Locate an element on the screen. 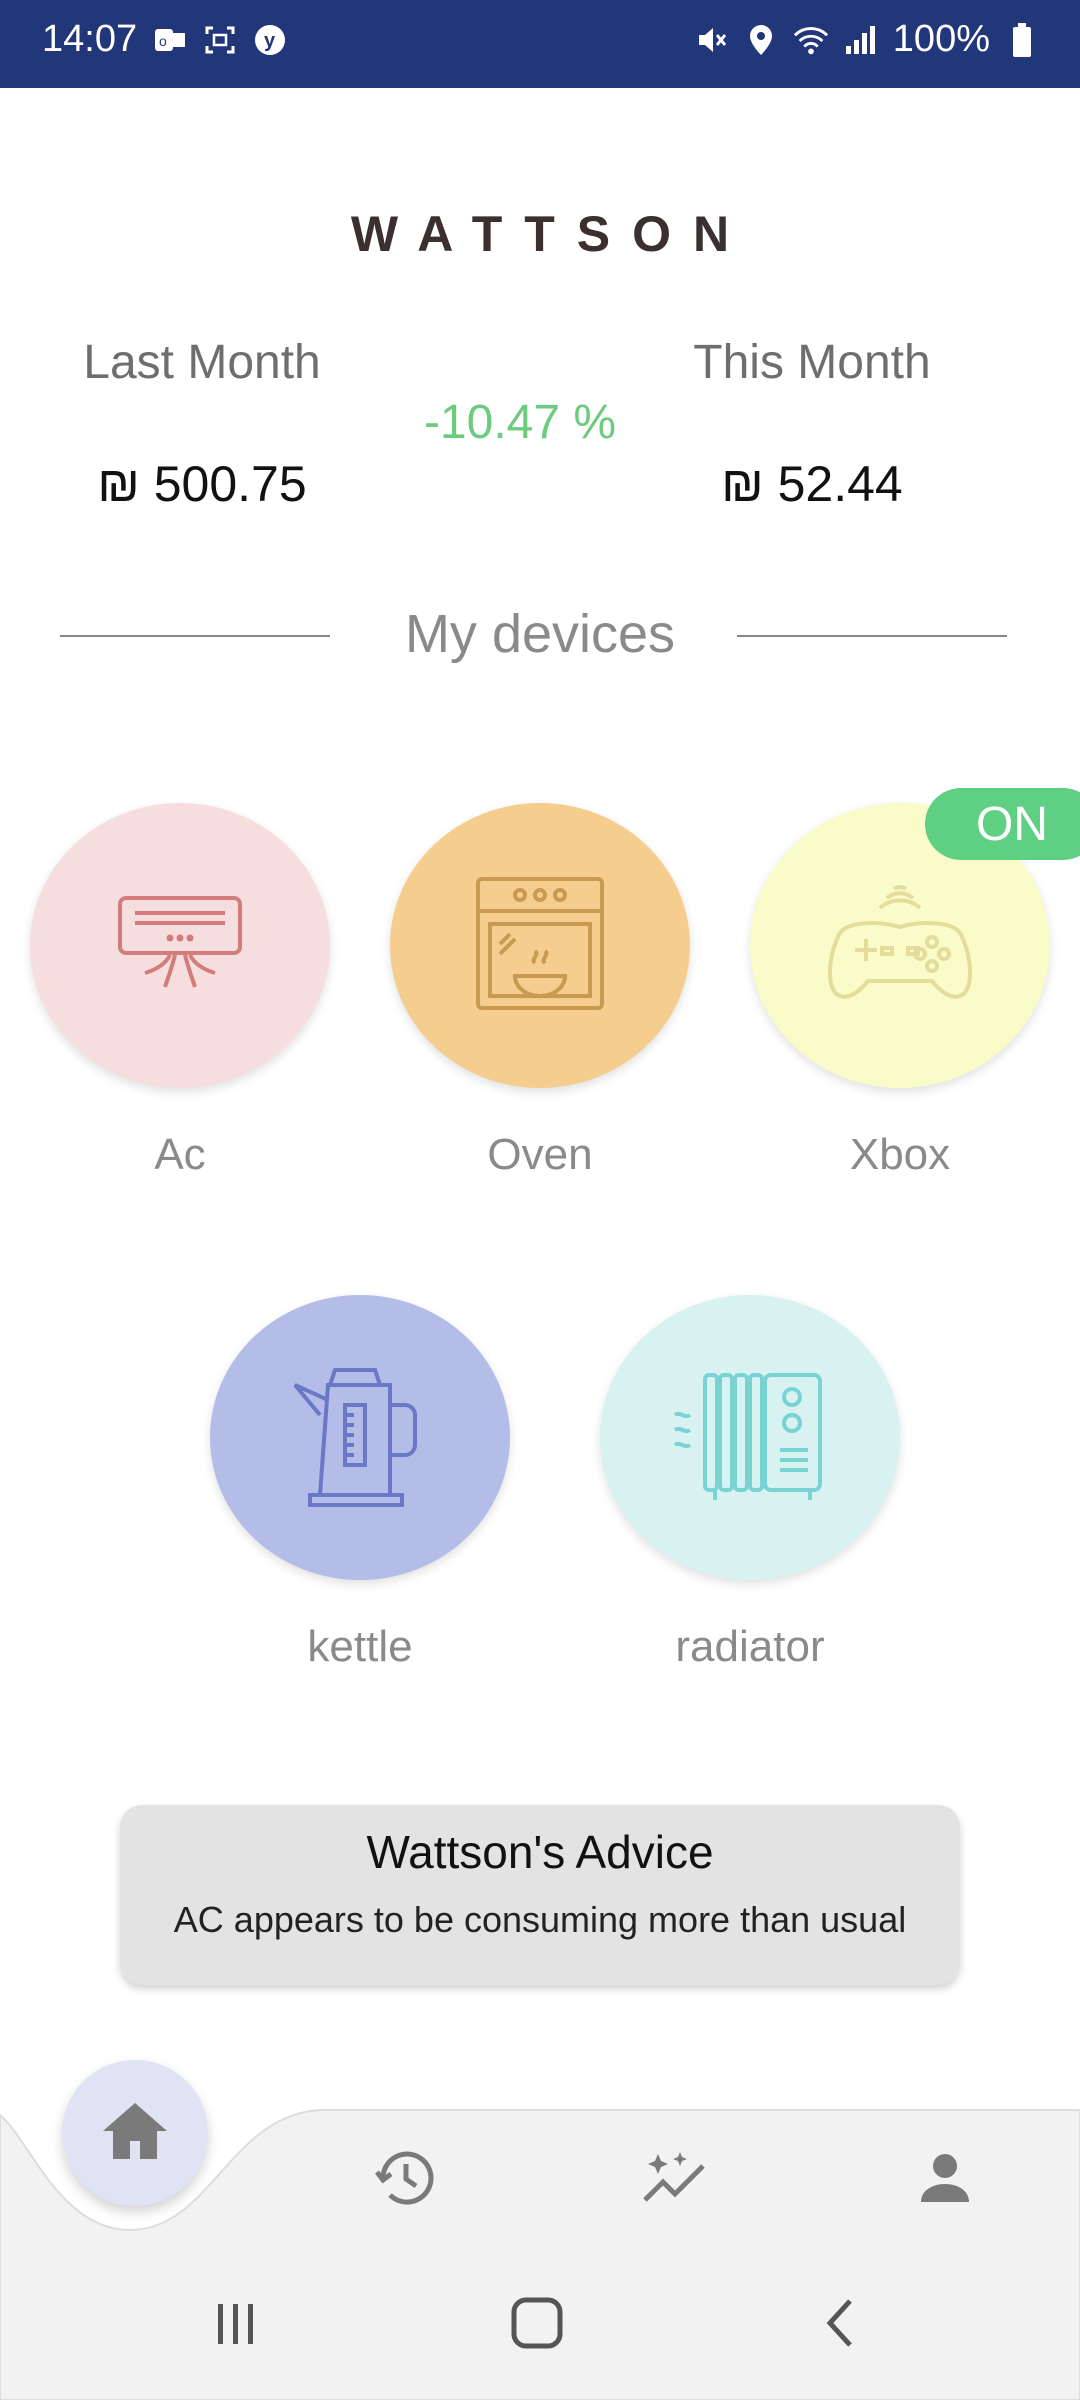 The image size is (1080, 2400). nav-insights-button is located at coordinates (675, 2180).